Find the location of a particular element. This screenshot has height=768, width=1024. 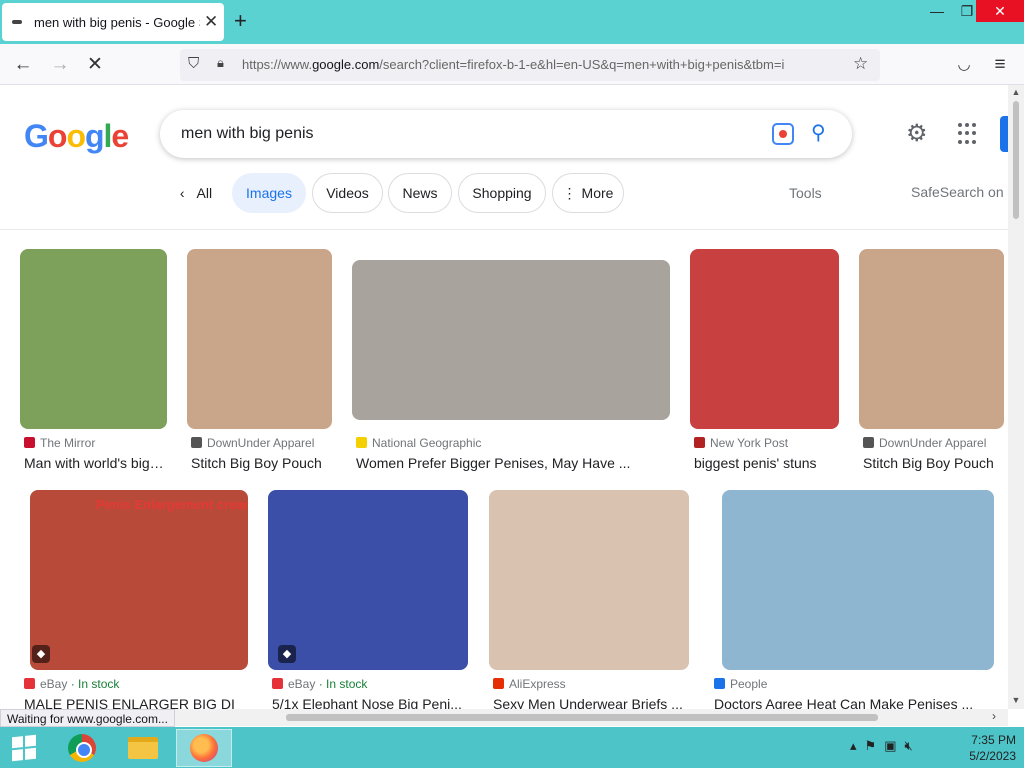

firefox-icon is located at coordinates (204, 748).